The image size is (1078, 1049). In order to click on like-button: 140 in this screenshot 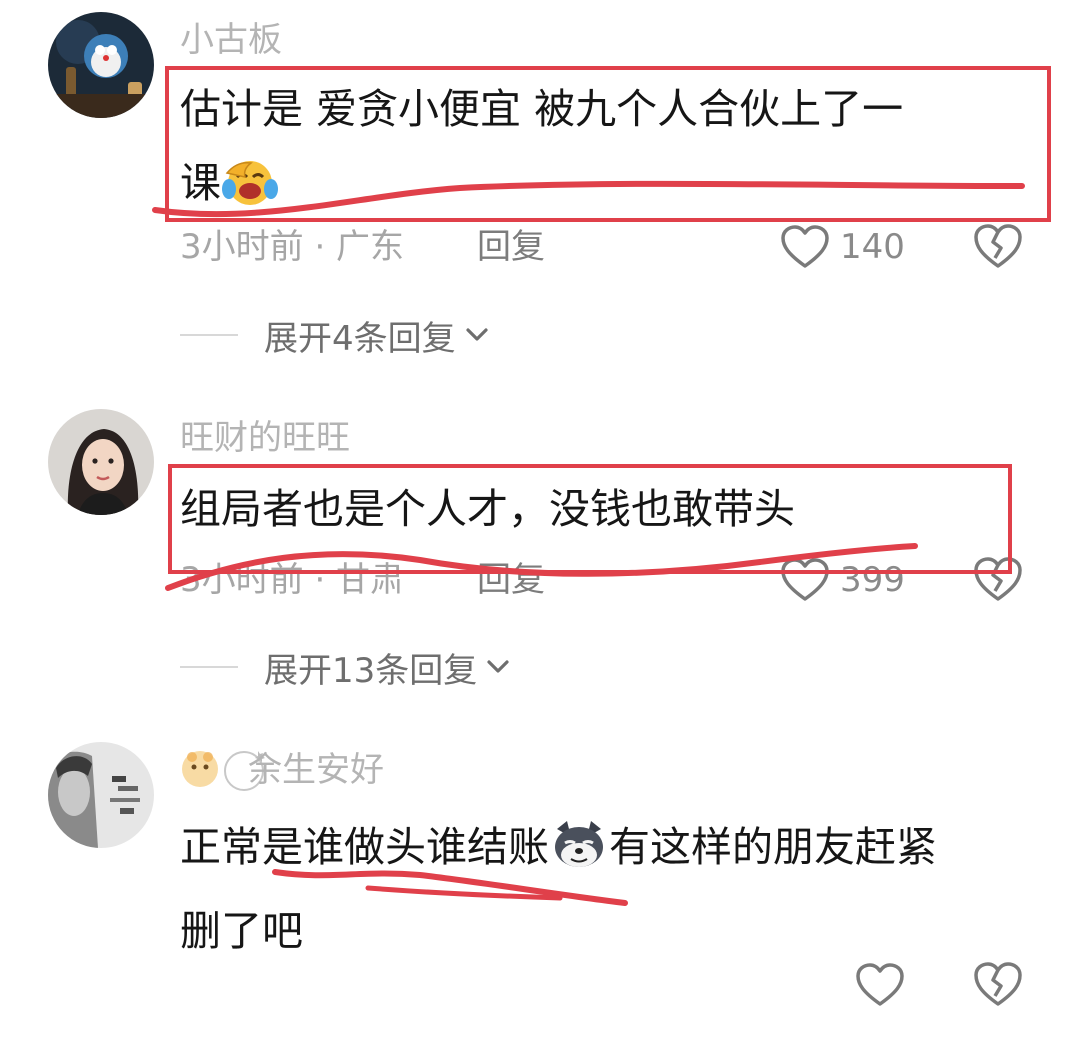, I will do `click(842, 247)`.